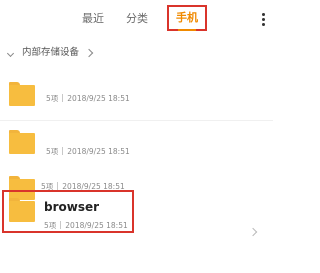  What do you see at coordinates (263, 20) in the screenshot?
I see `more-vertical-icon` at bounding box center [263, 20].